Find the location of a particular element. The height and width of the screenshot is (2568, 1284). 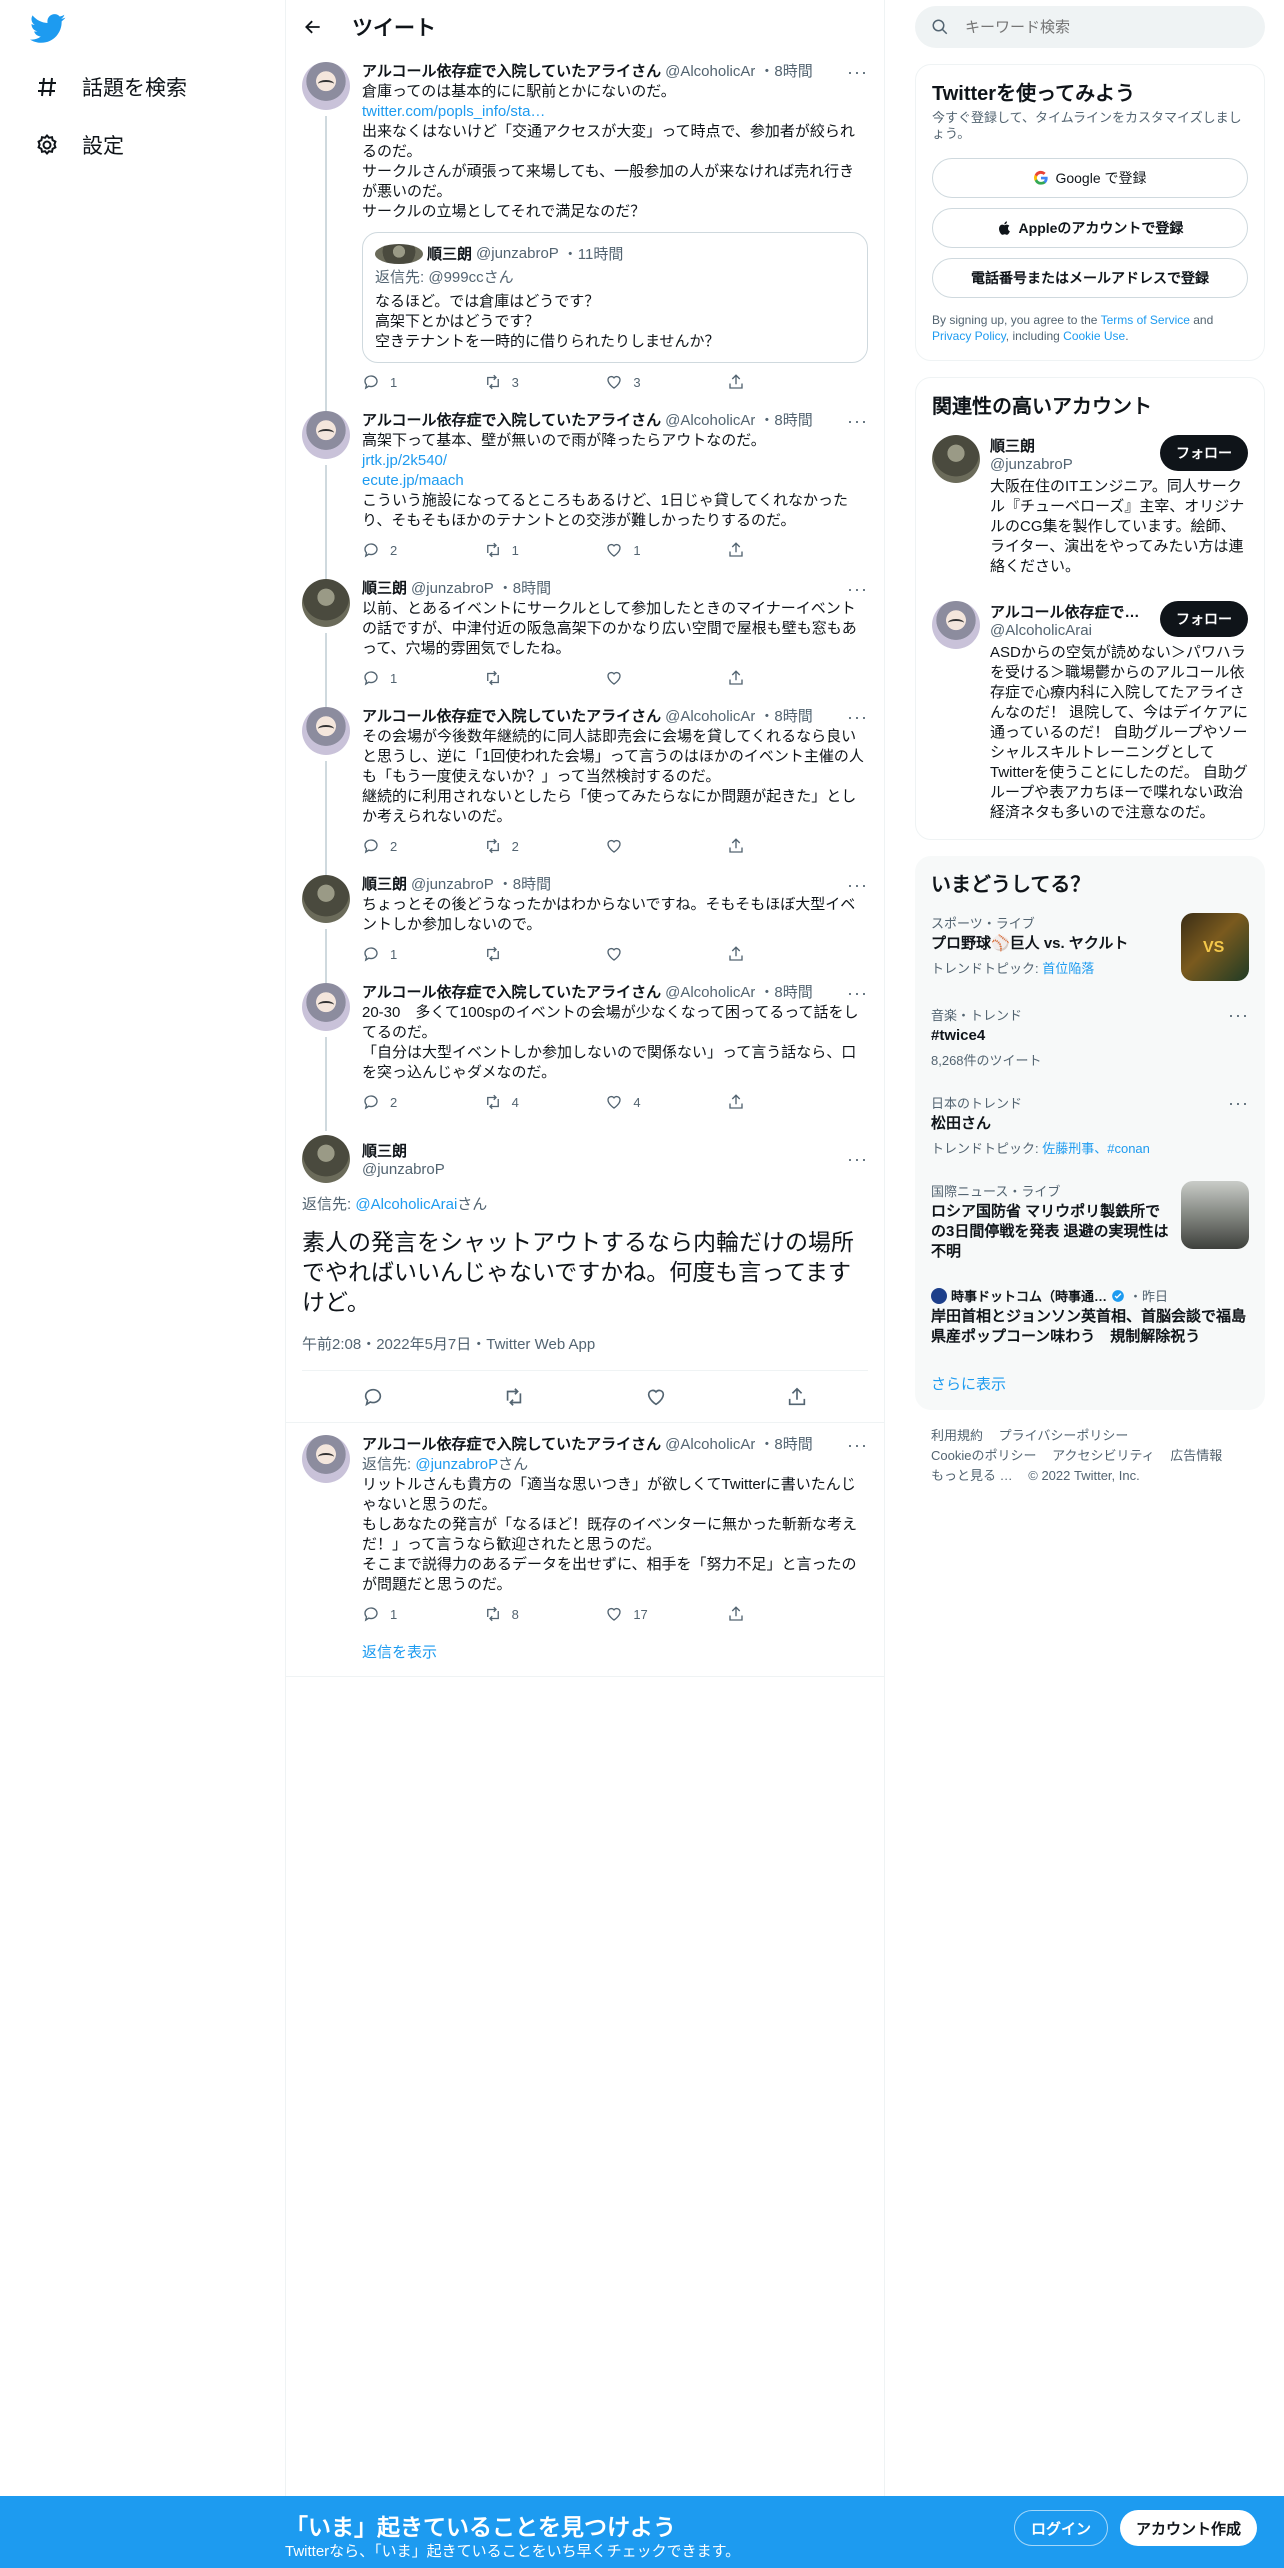

show-replies-link: 返信を表示 is located at coordinates (585, 1656).